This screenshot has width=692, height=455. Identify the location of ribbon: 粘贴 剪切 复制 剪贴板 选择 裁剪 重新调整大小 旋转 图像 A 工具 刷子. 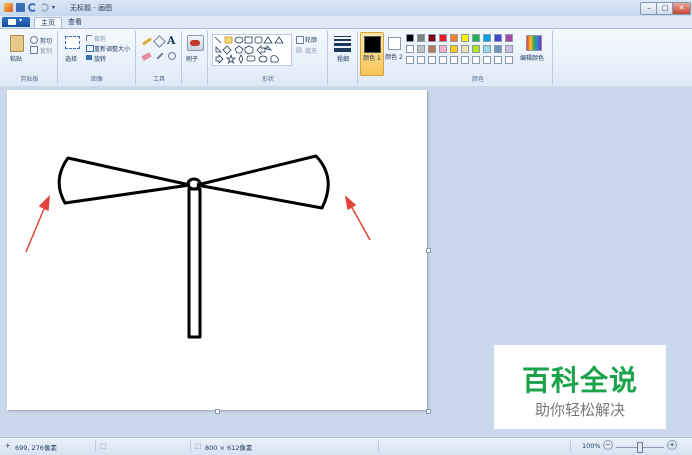
(346, 57).